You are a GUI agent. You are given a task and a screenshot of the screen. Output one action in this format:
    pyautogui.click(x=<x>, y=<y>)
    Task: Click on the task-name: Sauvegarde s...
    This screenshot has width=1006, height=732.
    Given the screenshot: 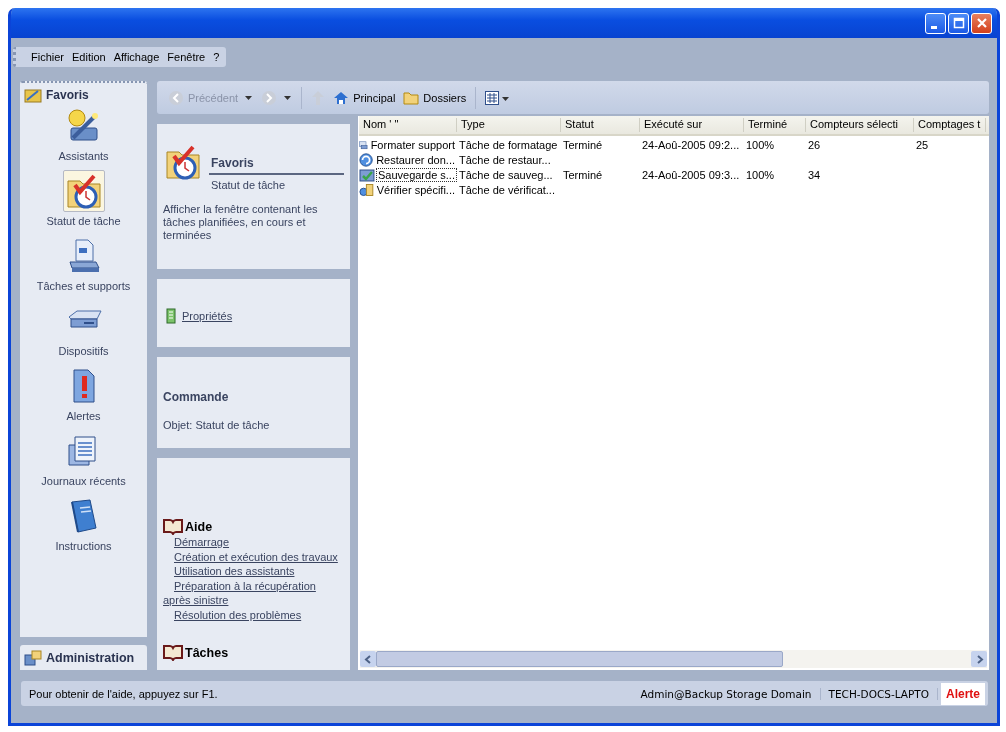 What is the action you would take?
    pyautogui.click(x=416, y=174)
    